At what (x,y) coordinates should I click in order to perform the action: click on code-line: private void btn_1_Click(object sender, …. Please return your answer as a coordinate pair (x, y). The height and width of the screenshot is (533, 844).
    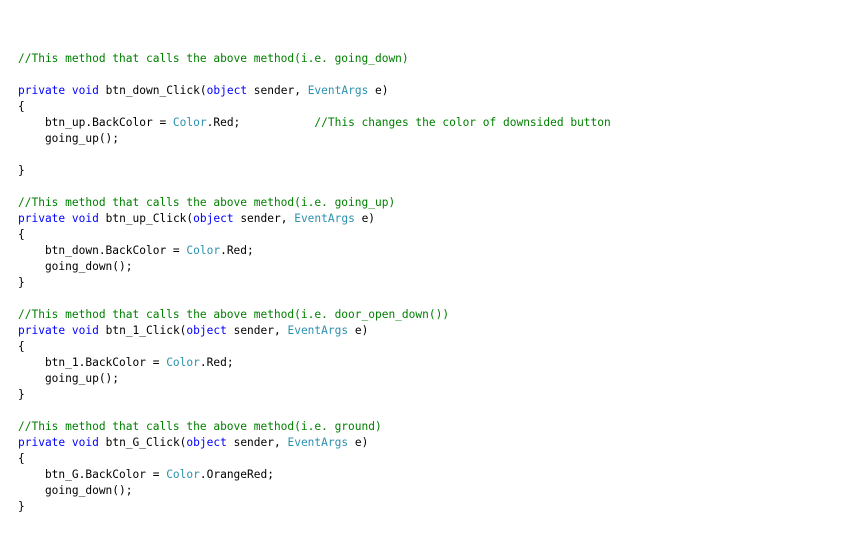
    Looking at the image, I should click on (314, 331).